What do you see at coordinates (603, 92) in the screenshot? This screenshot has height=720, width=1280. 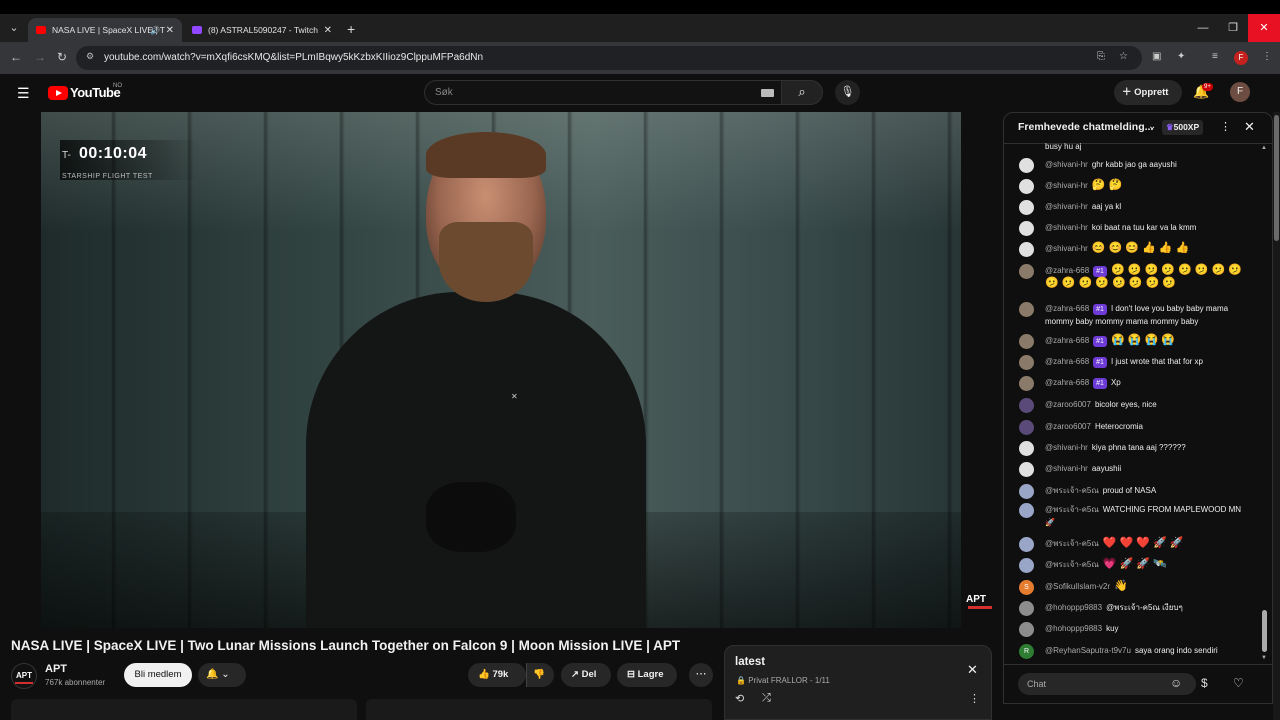 I see `search-input` at bounding box center [603, 92].